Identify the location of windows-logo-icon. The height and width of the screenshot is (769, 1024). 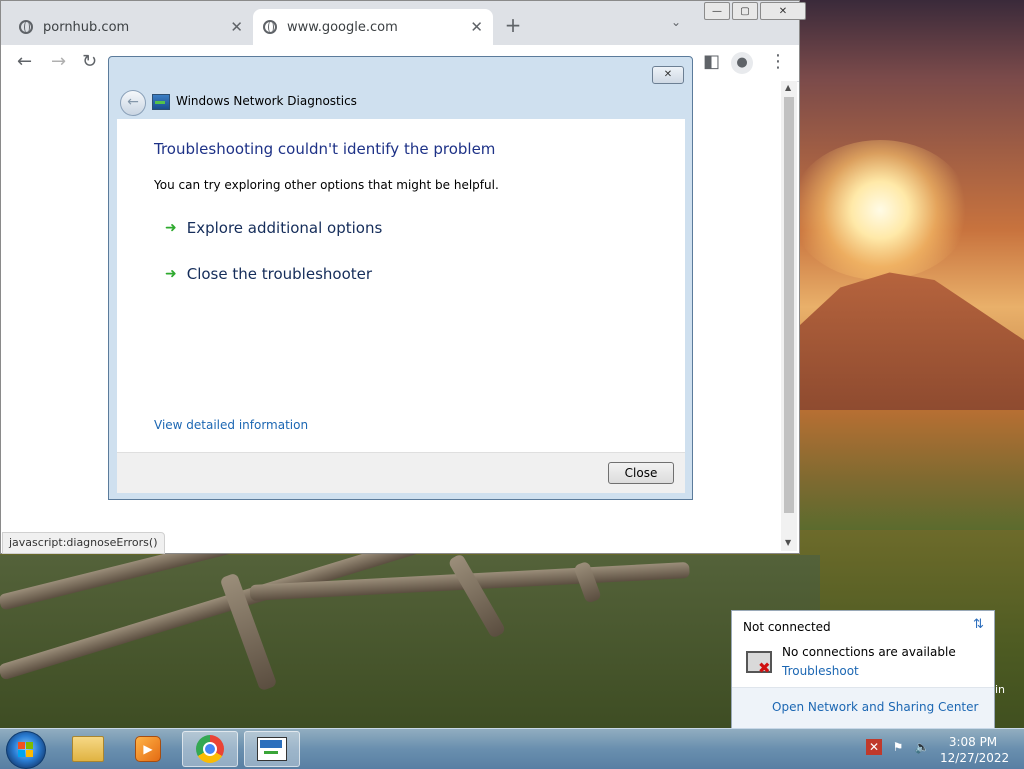
(26, 750).